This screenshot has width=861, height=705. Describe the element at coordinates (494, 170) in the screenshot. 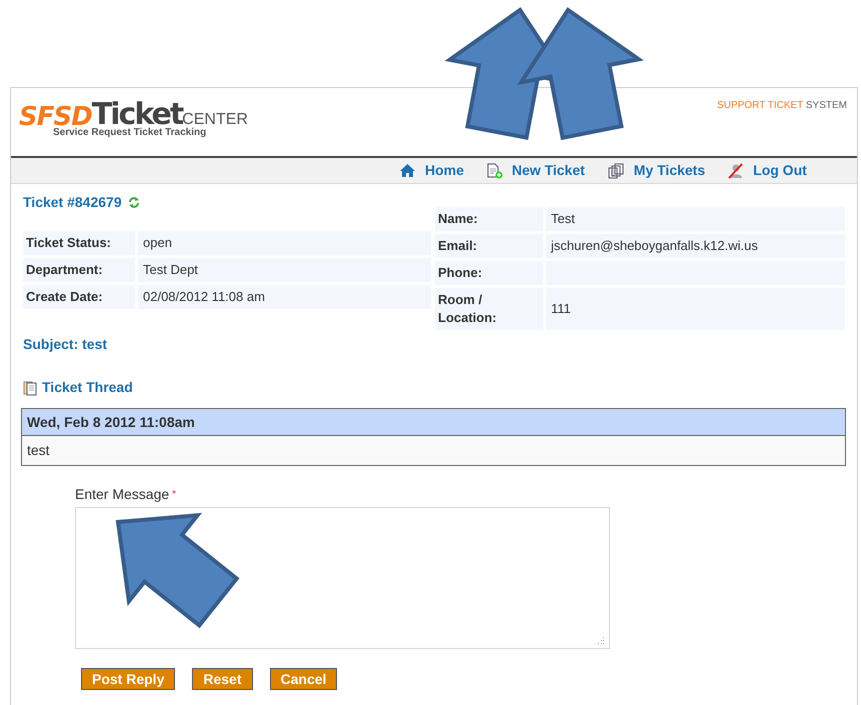

I see `document-plus-icon` at that location.